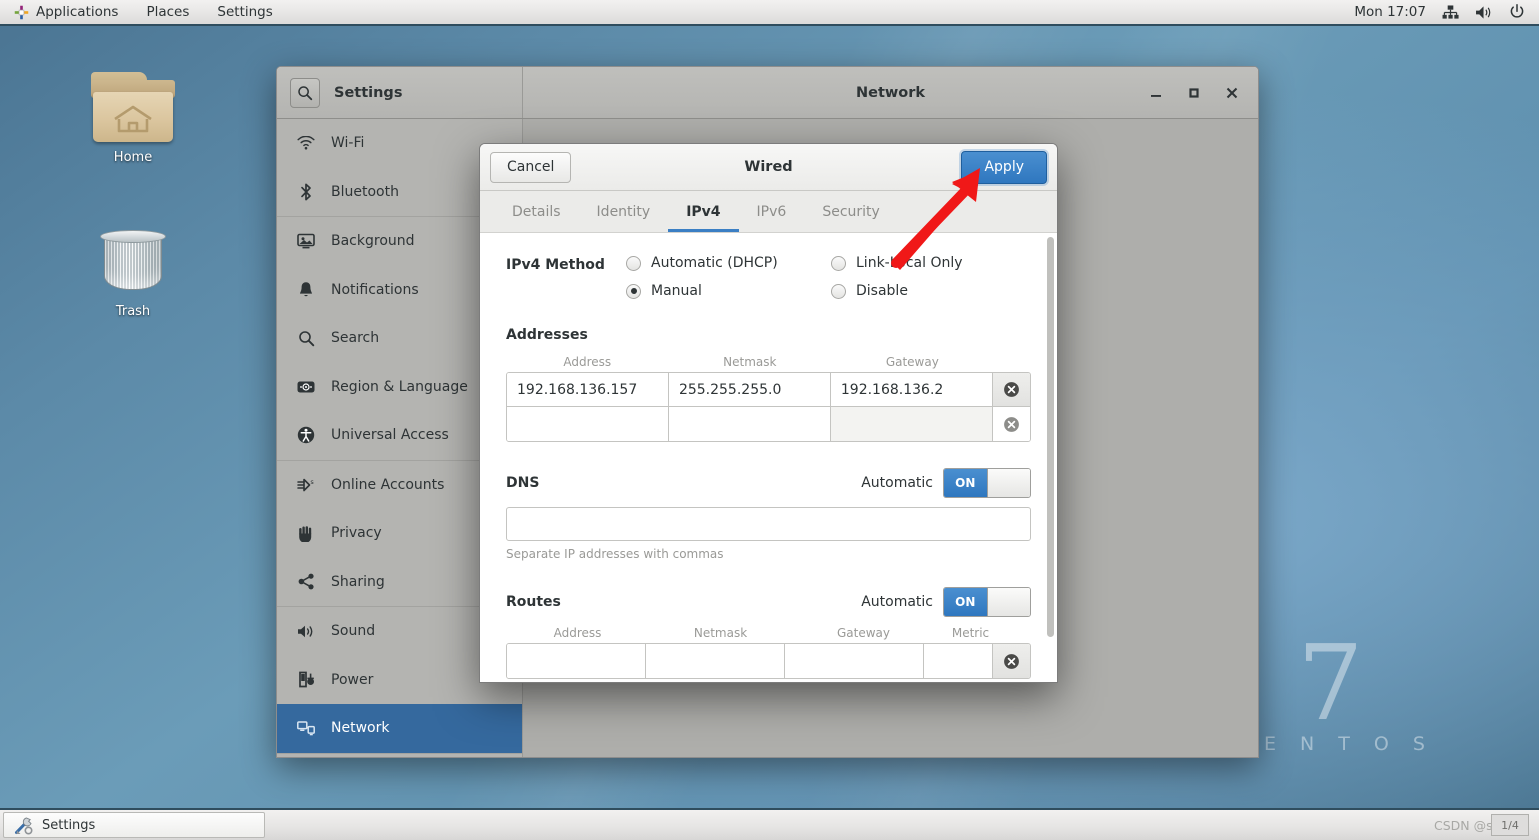  I want to click on gnome-bottom-bar: Settings CSDN @scan... 1/4, so click(769, 824).